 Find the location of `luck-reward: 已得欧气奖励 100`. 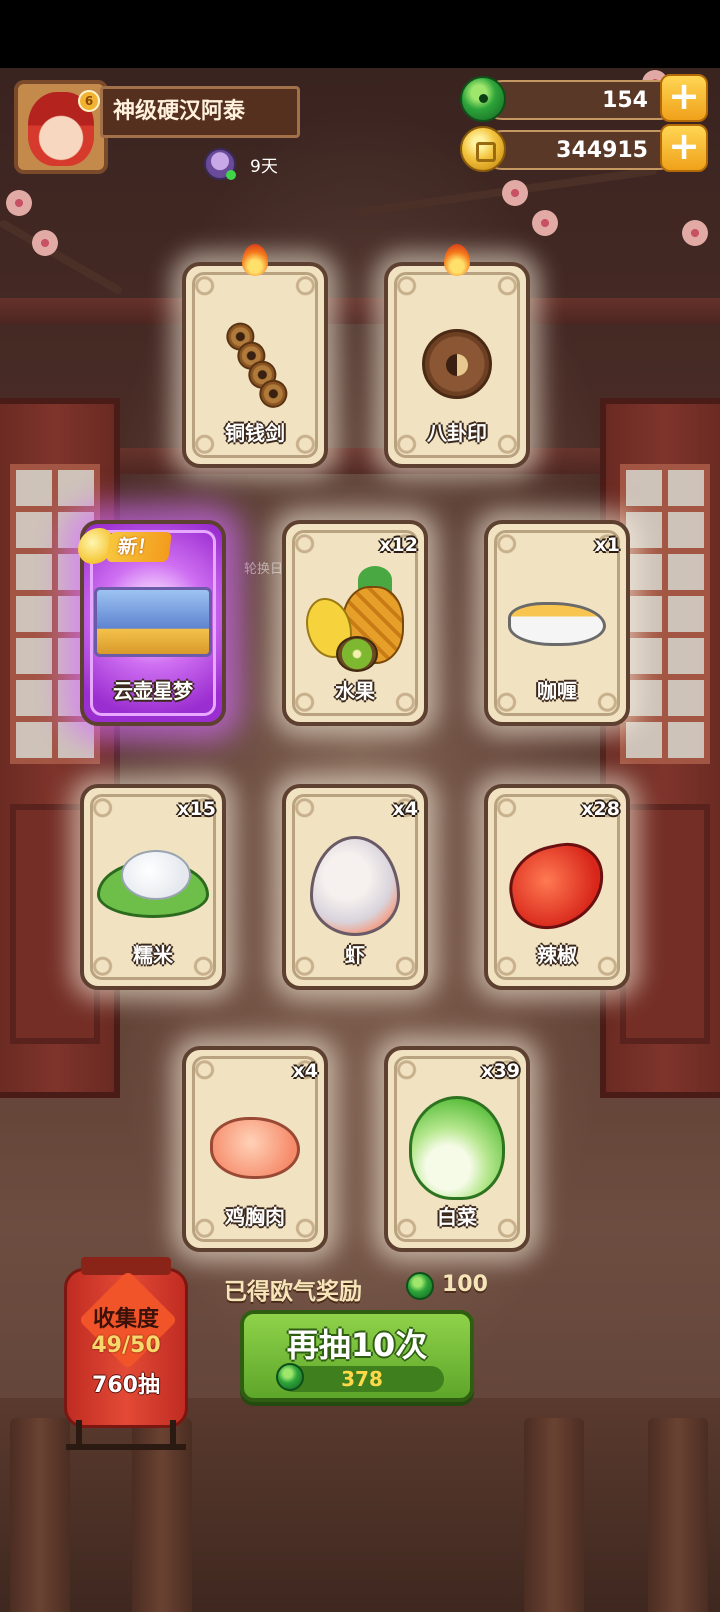

luck-reward: 已得欧气奖励 100 is located at coordinates (364, 1288).